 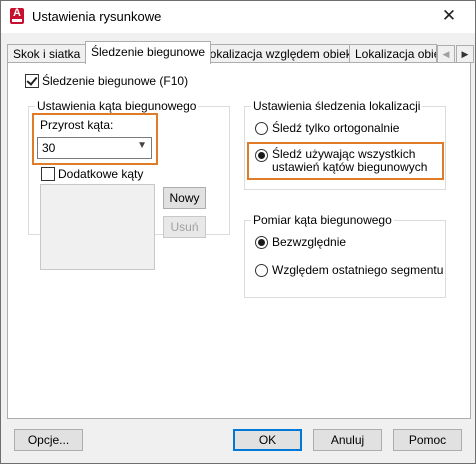 I want to click on track-all-polar-label-line2: ustawień kątów biegunowych, so click(x=350, y=167).